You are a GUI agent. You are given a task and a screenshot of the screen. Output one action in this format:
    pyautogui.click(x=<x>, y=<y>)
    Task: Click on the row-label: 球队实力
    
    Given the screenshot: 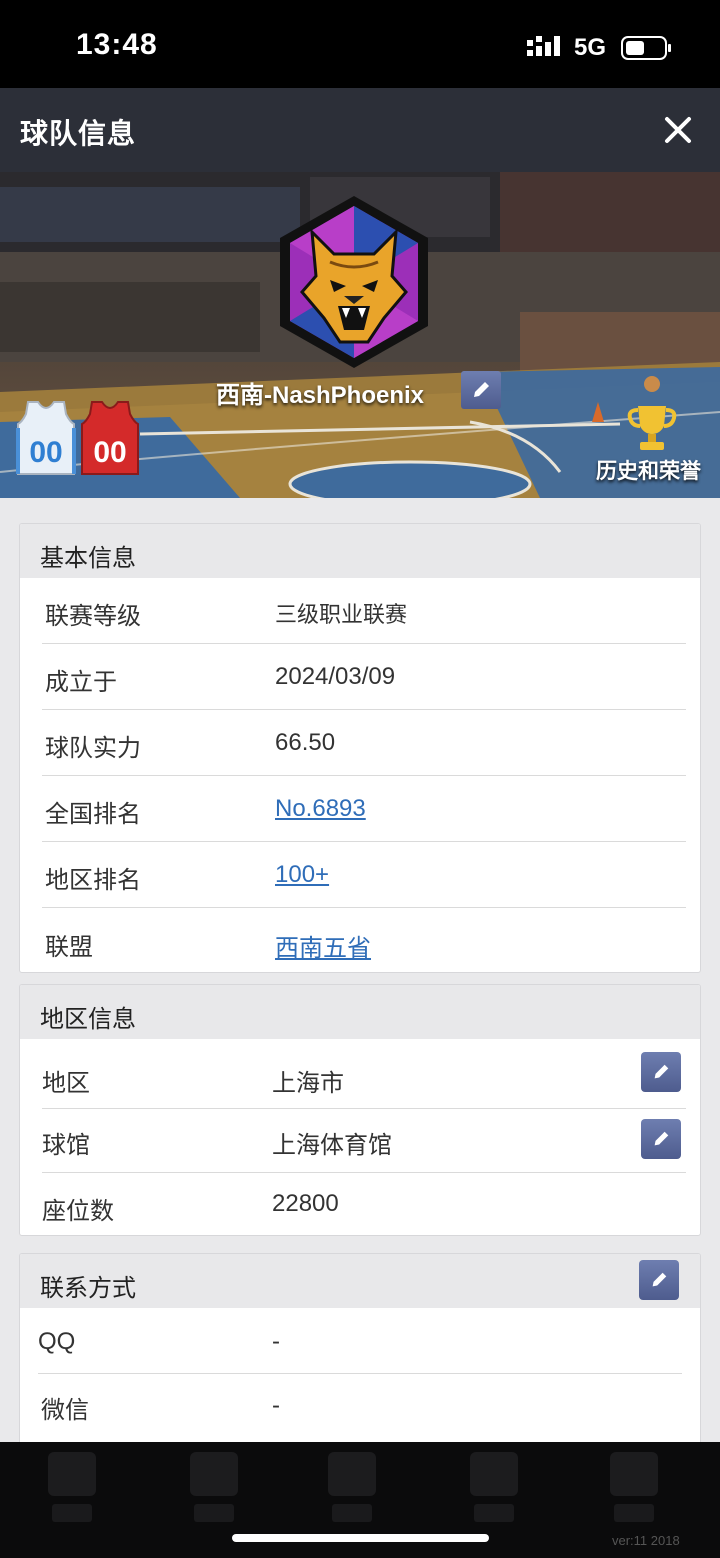 What is the action you would take?
    pyautogui.click(x=93, y=748)
    